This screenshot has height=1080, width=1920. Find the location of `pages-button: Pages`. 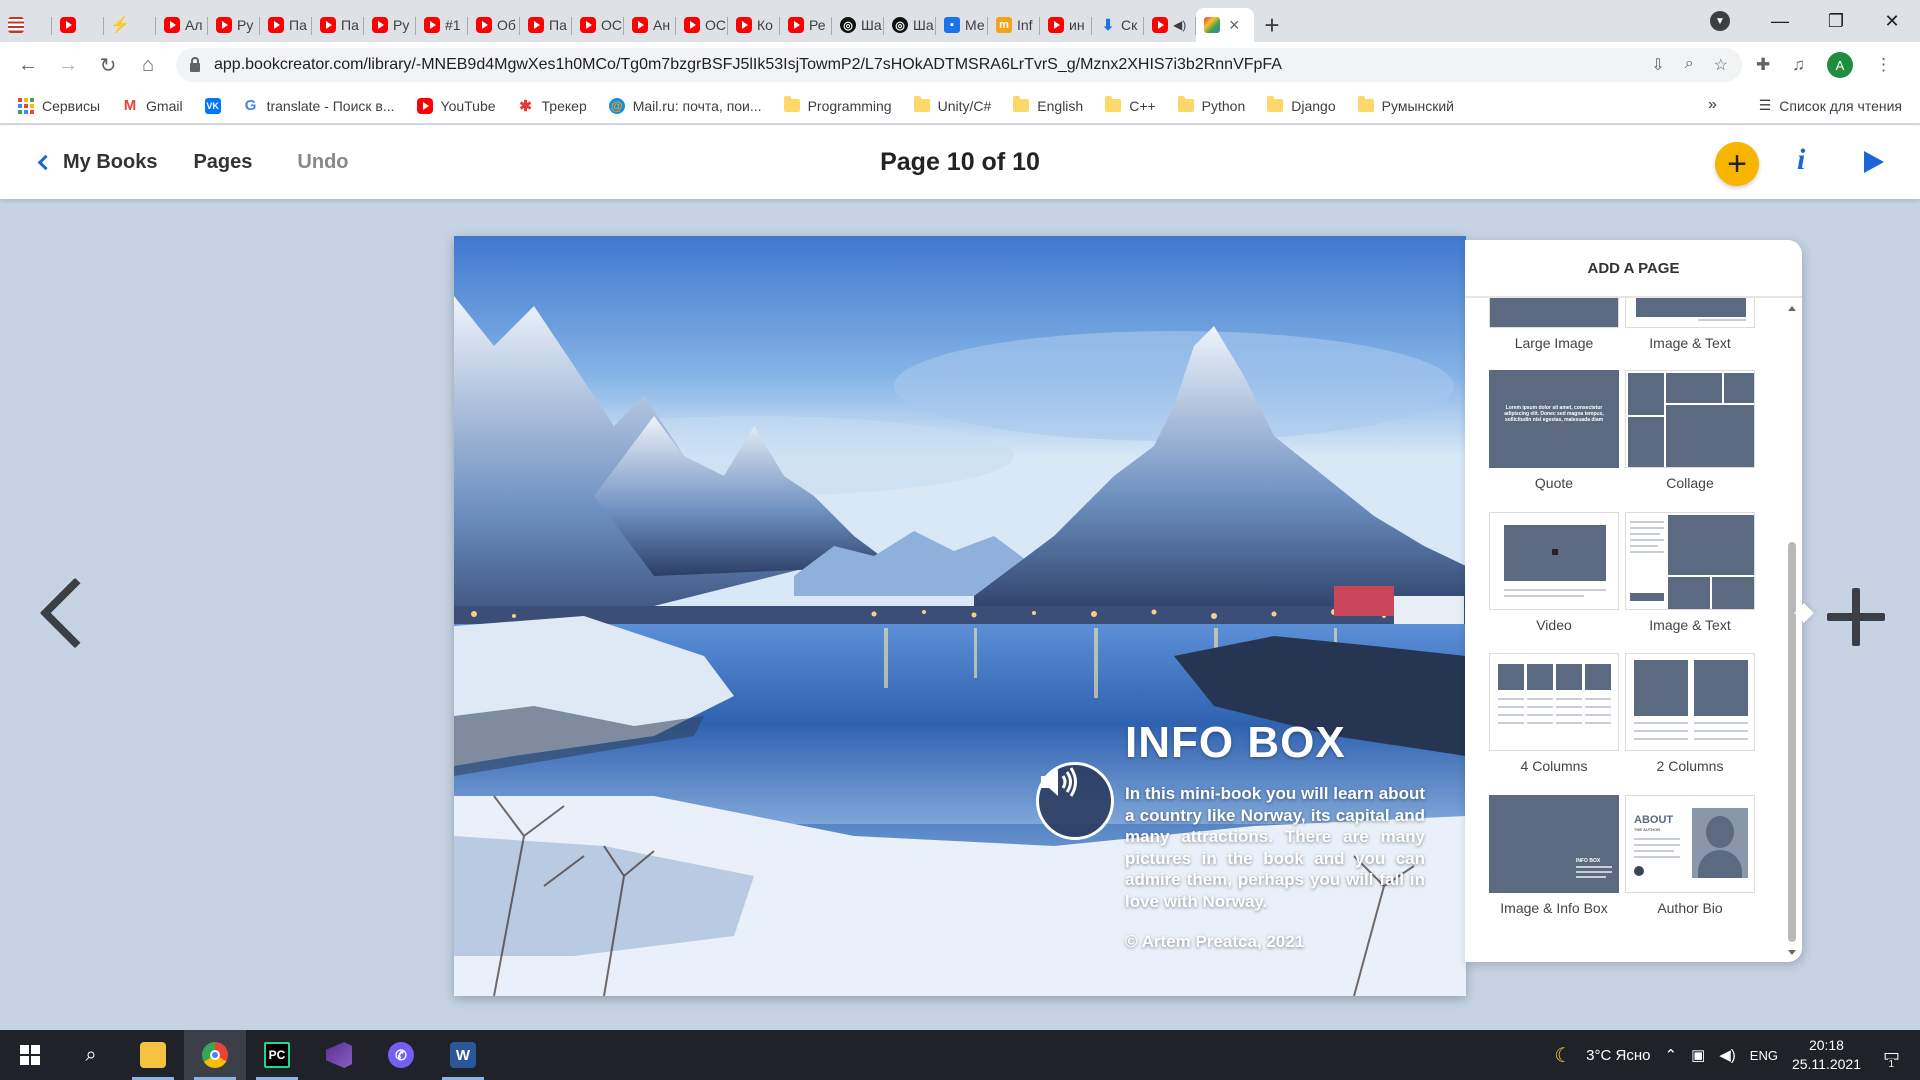

pages-button: Pages is located at coordinates (222, 162).